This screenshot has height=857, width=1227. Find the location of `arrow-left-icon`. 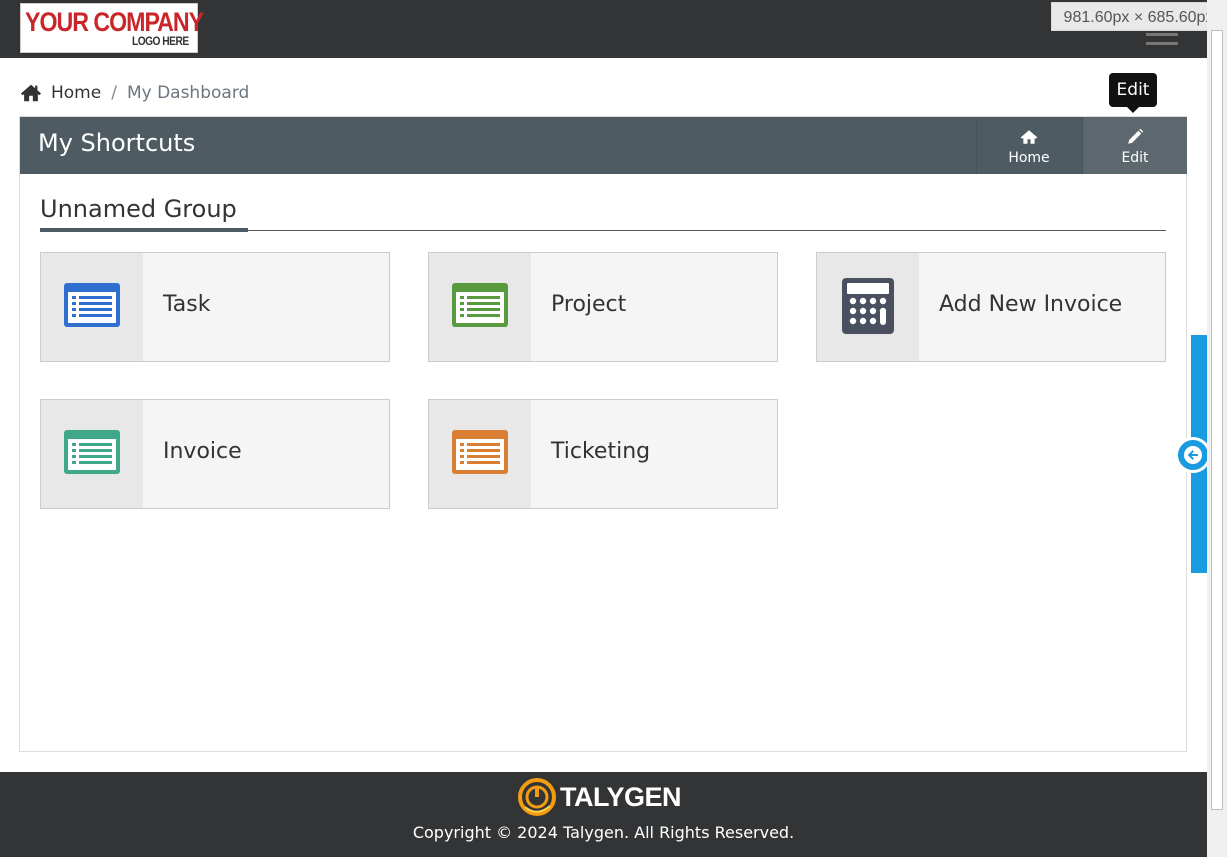

arrow-left-icon is located at coordinates (1193, 455).